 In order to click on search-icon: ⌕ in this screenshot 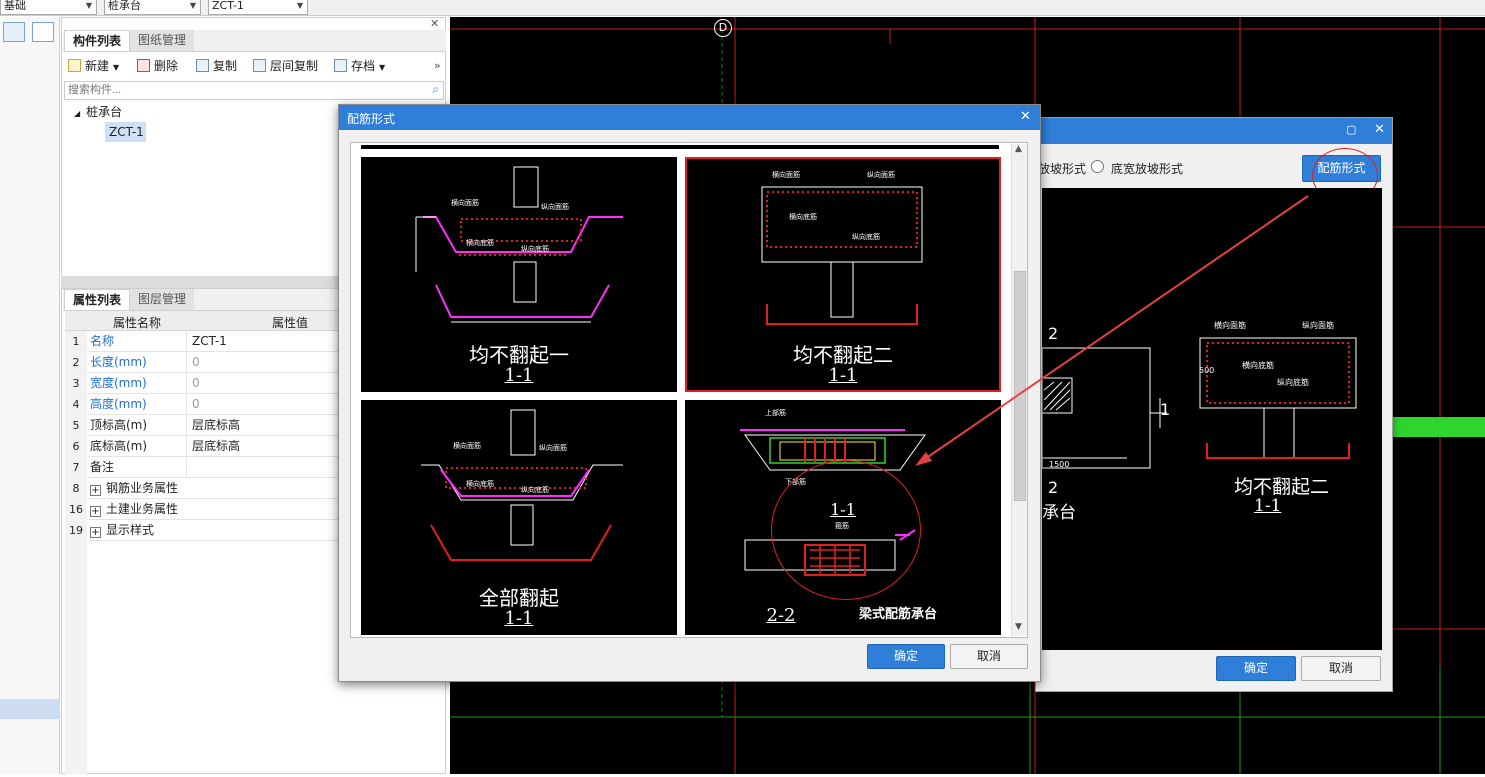, I will do `click(435, 89)`.